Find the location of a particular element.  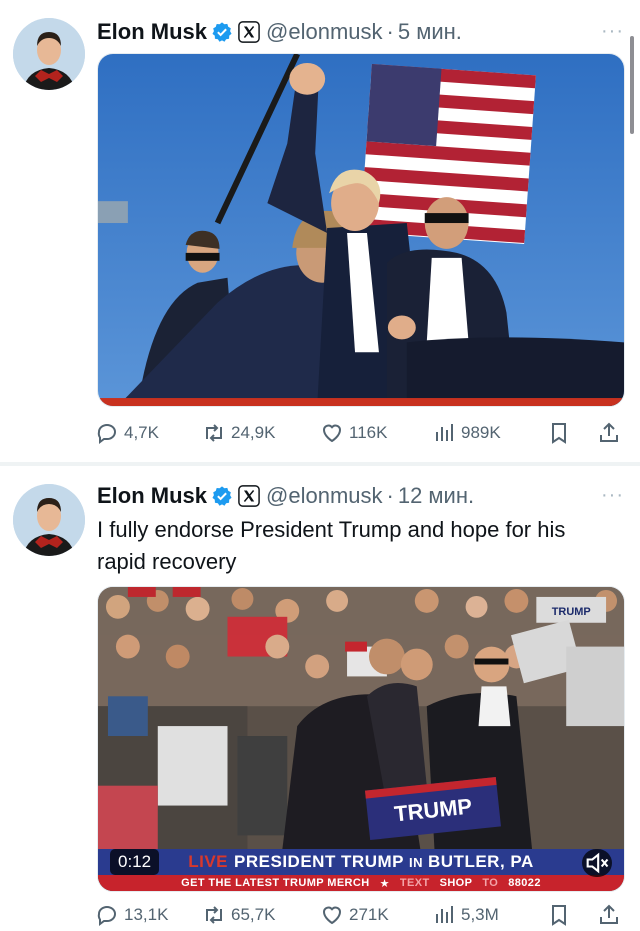

ticker-live: LIVE is located at coordinates (208, 861).